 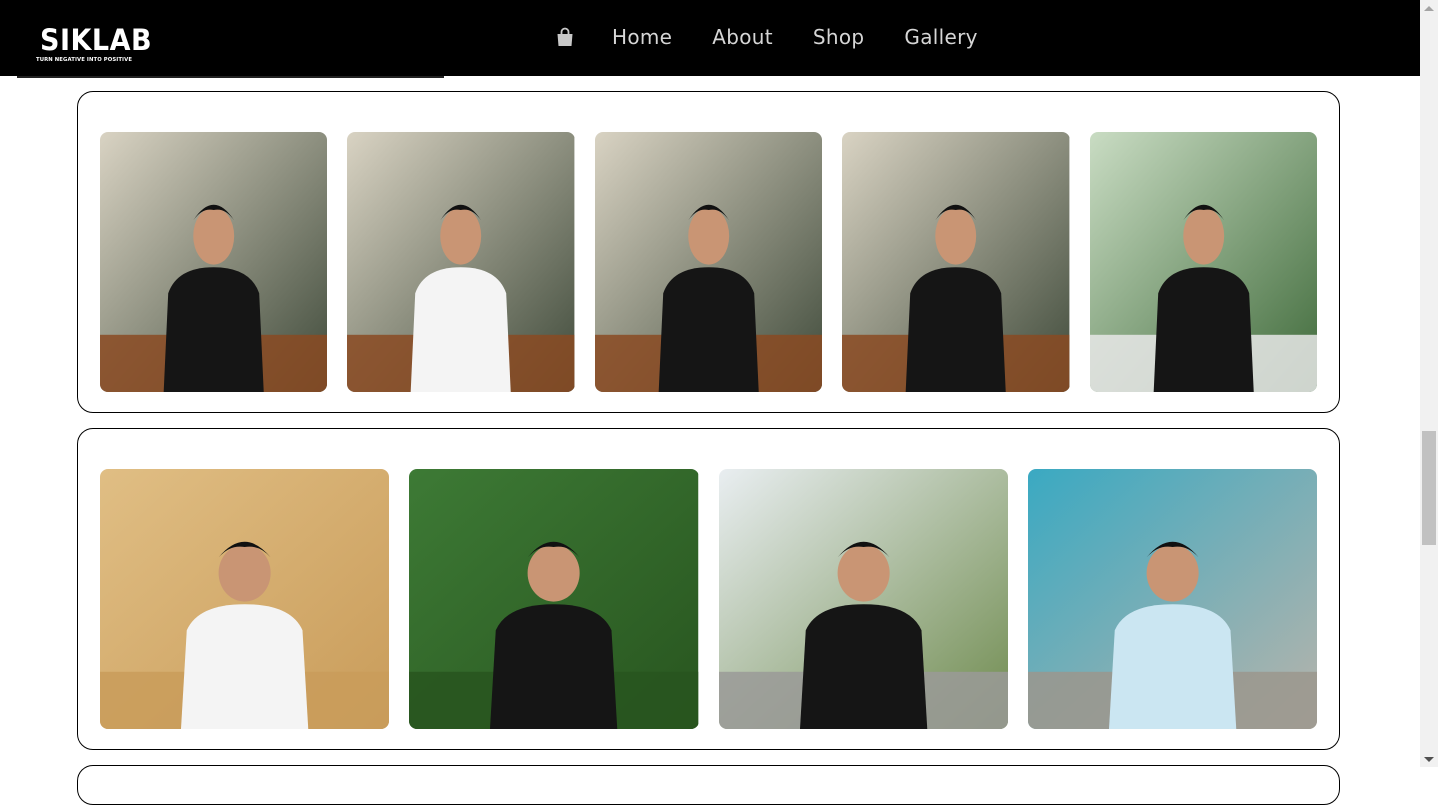 I want to click on vertical-scrollbar, so click(x=1429, y=383).